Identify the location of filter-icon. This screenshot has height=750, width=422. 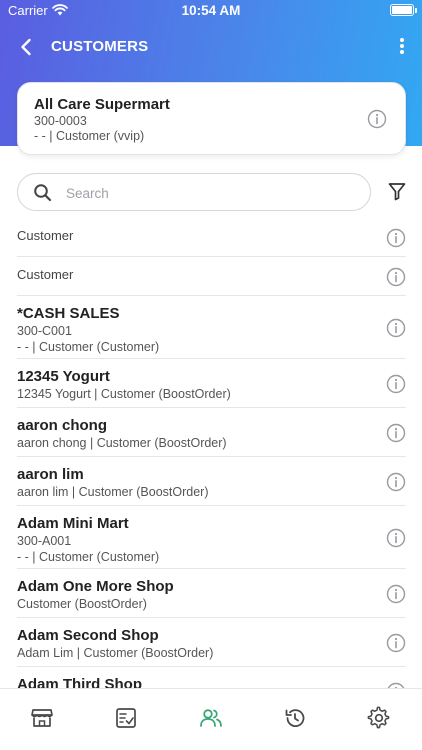
(397, 191).